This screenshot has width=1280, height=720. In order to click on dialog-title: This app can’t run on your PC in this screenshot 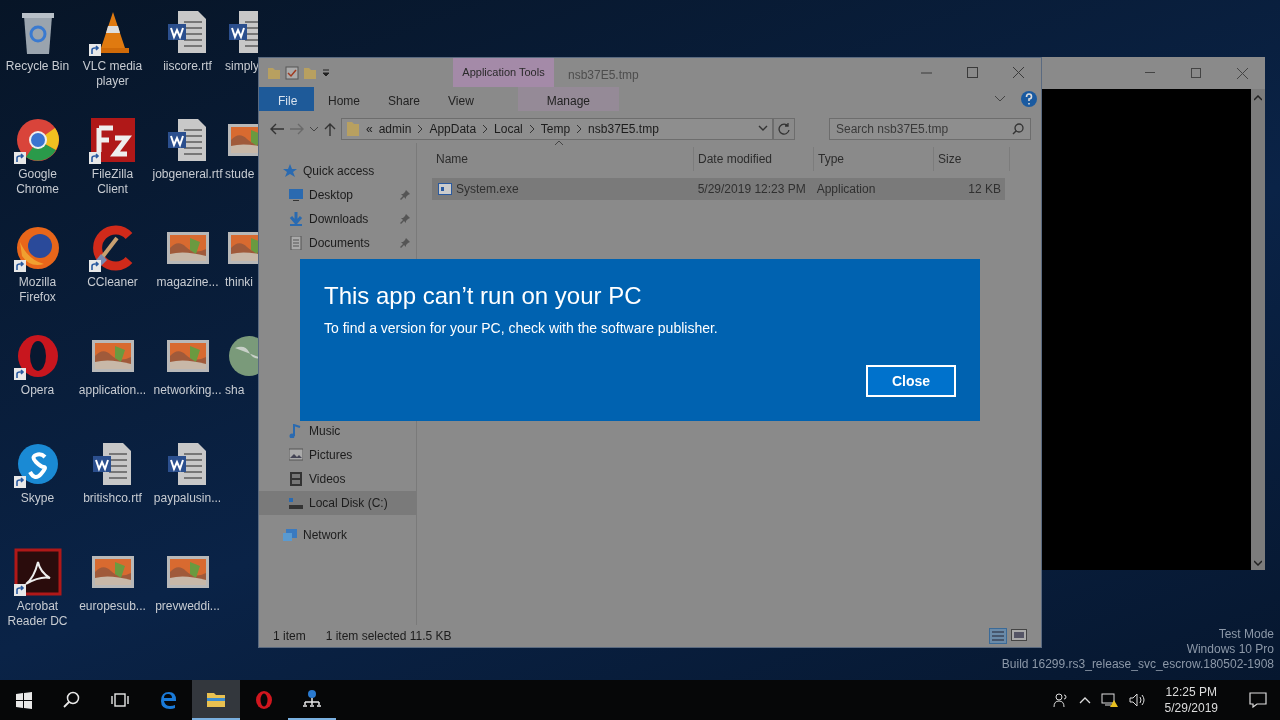, I will do `click(483, 296)`.